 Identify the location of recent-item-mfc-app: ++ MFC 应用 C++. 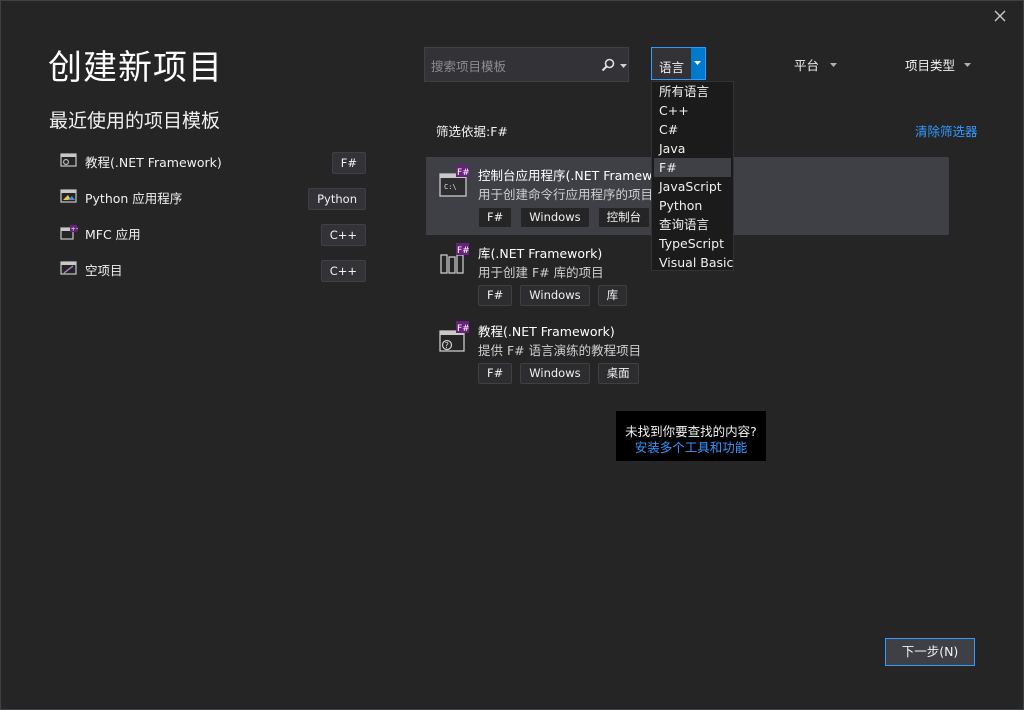
(213, 236).